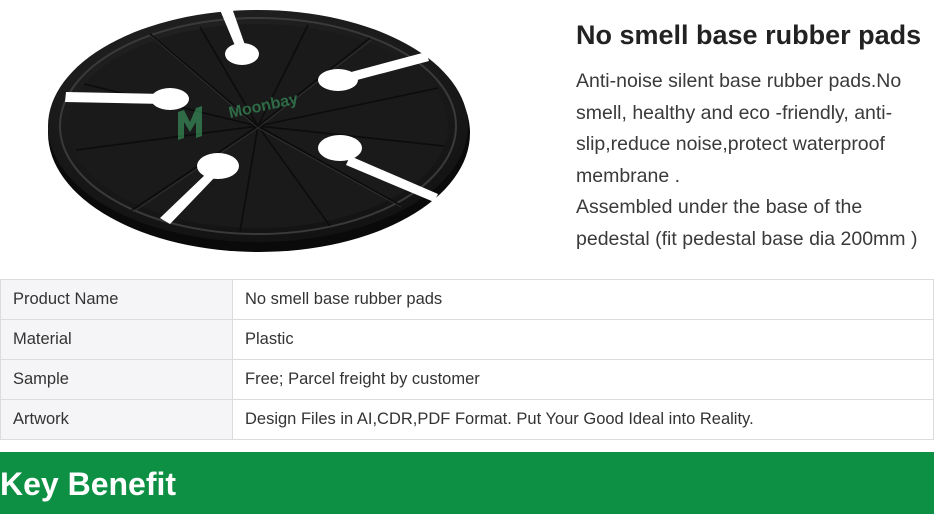 This screenshot has height=519, width=934. What do you see at coordinates (749, 35) in the screenshot?
I see `product-title: No smell base rubber pads` at bounding box center [749, 35].